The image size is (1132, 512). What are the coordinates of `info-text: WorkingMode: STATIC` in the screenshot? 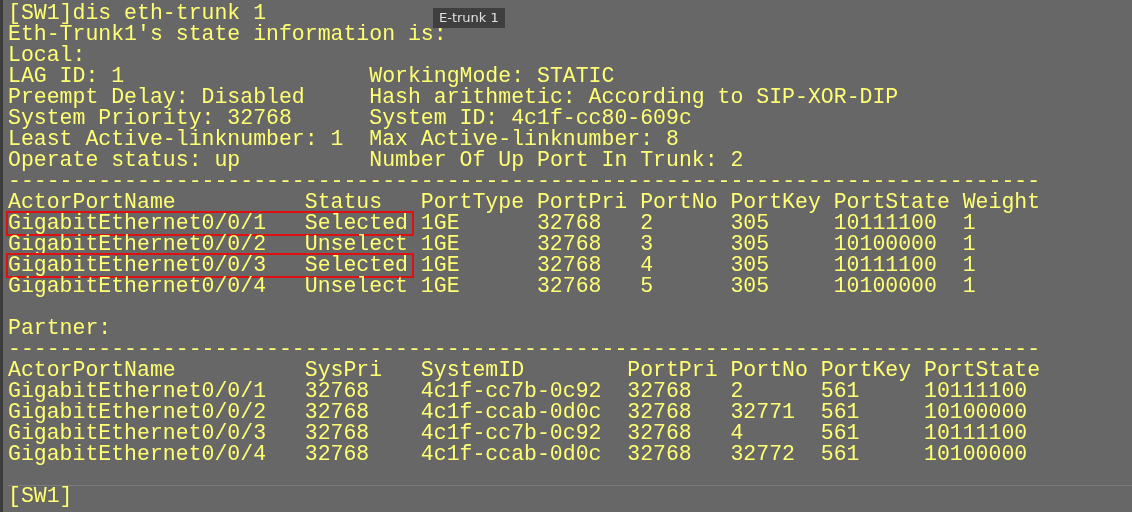 It's located at (492, 76).